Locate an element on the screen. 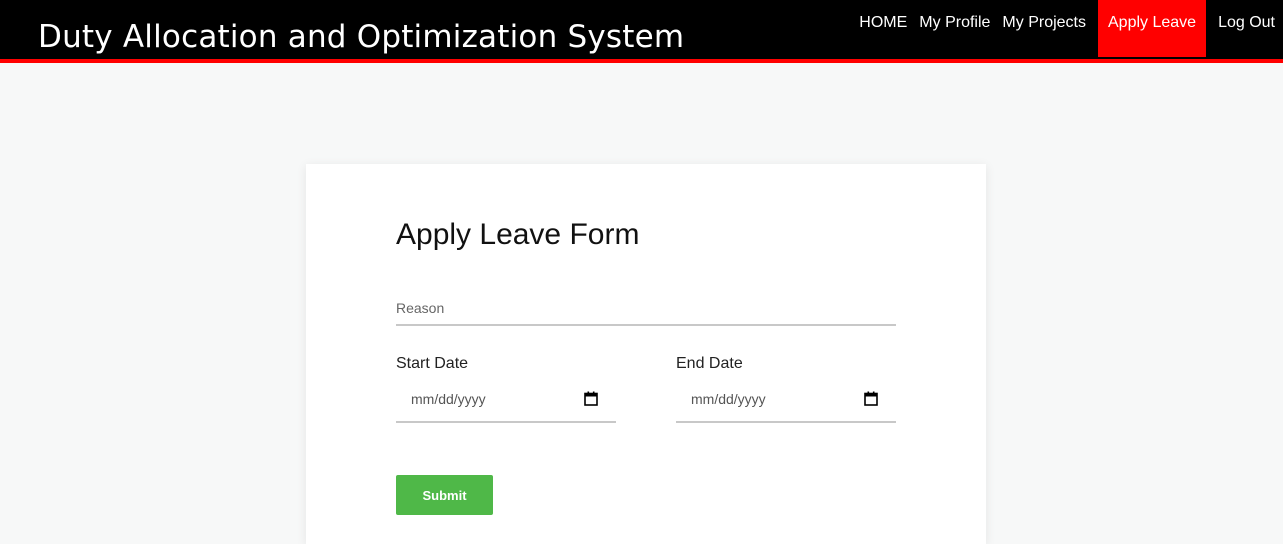  start-date-placeholder: mm/dd/yyyy is located at coordinates (448, 399).